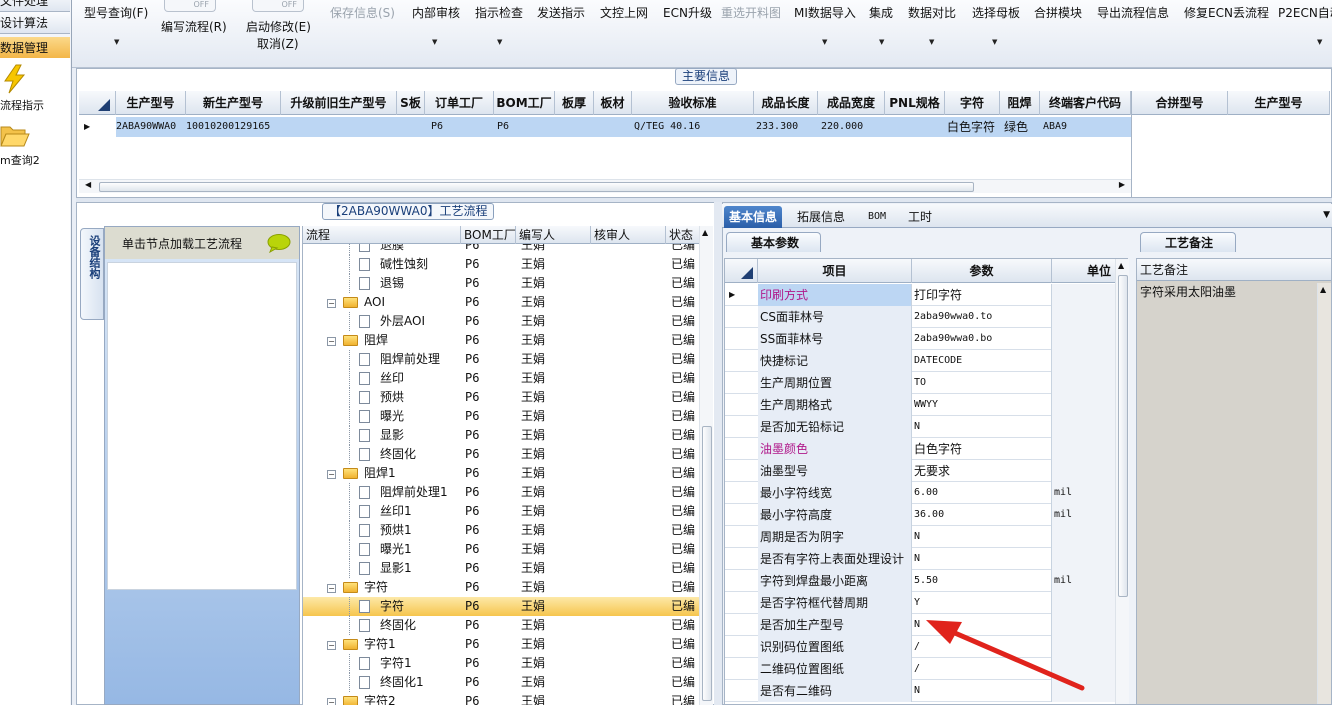 The height and width of the screenshot is (705, 1332). What do you see at coordinates (973, 127) in the screenshot?
I see `cell: 白色字符` at bounding box center [973, 127].